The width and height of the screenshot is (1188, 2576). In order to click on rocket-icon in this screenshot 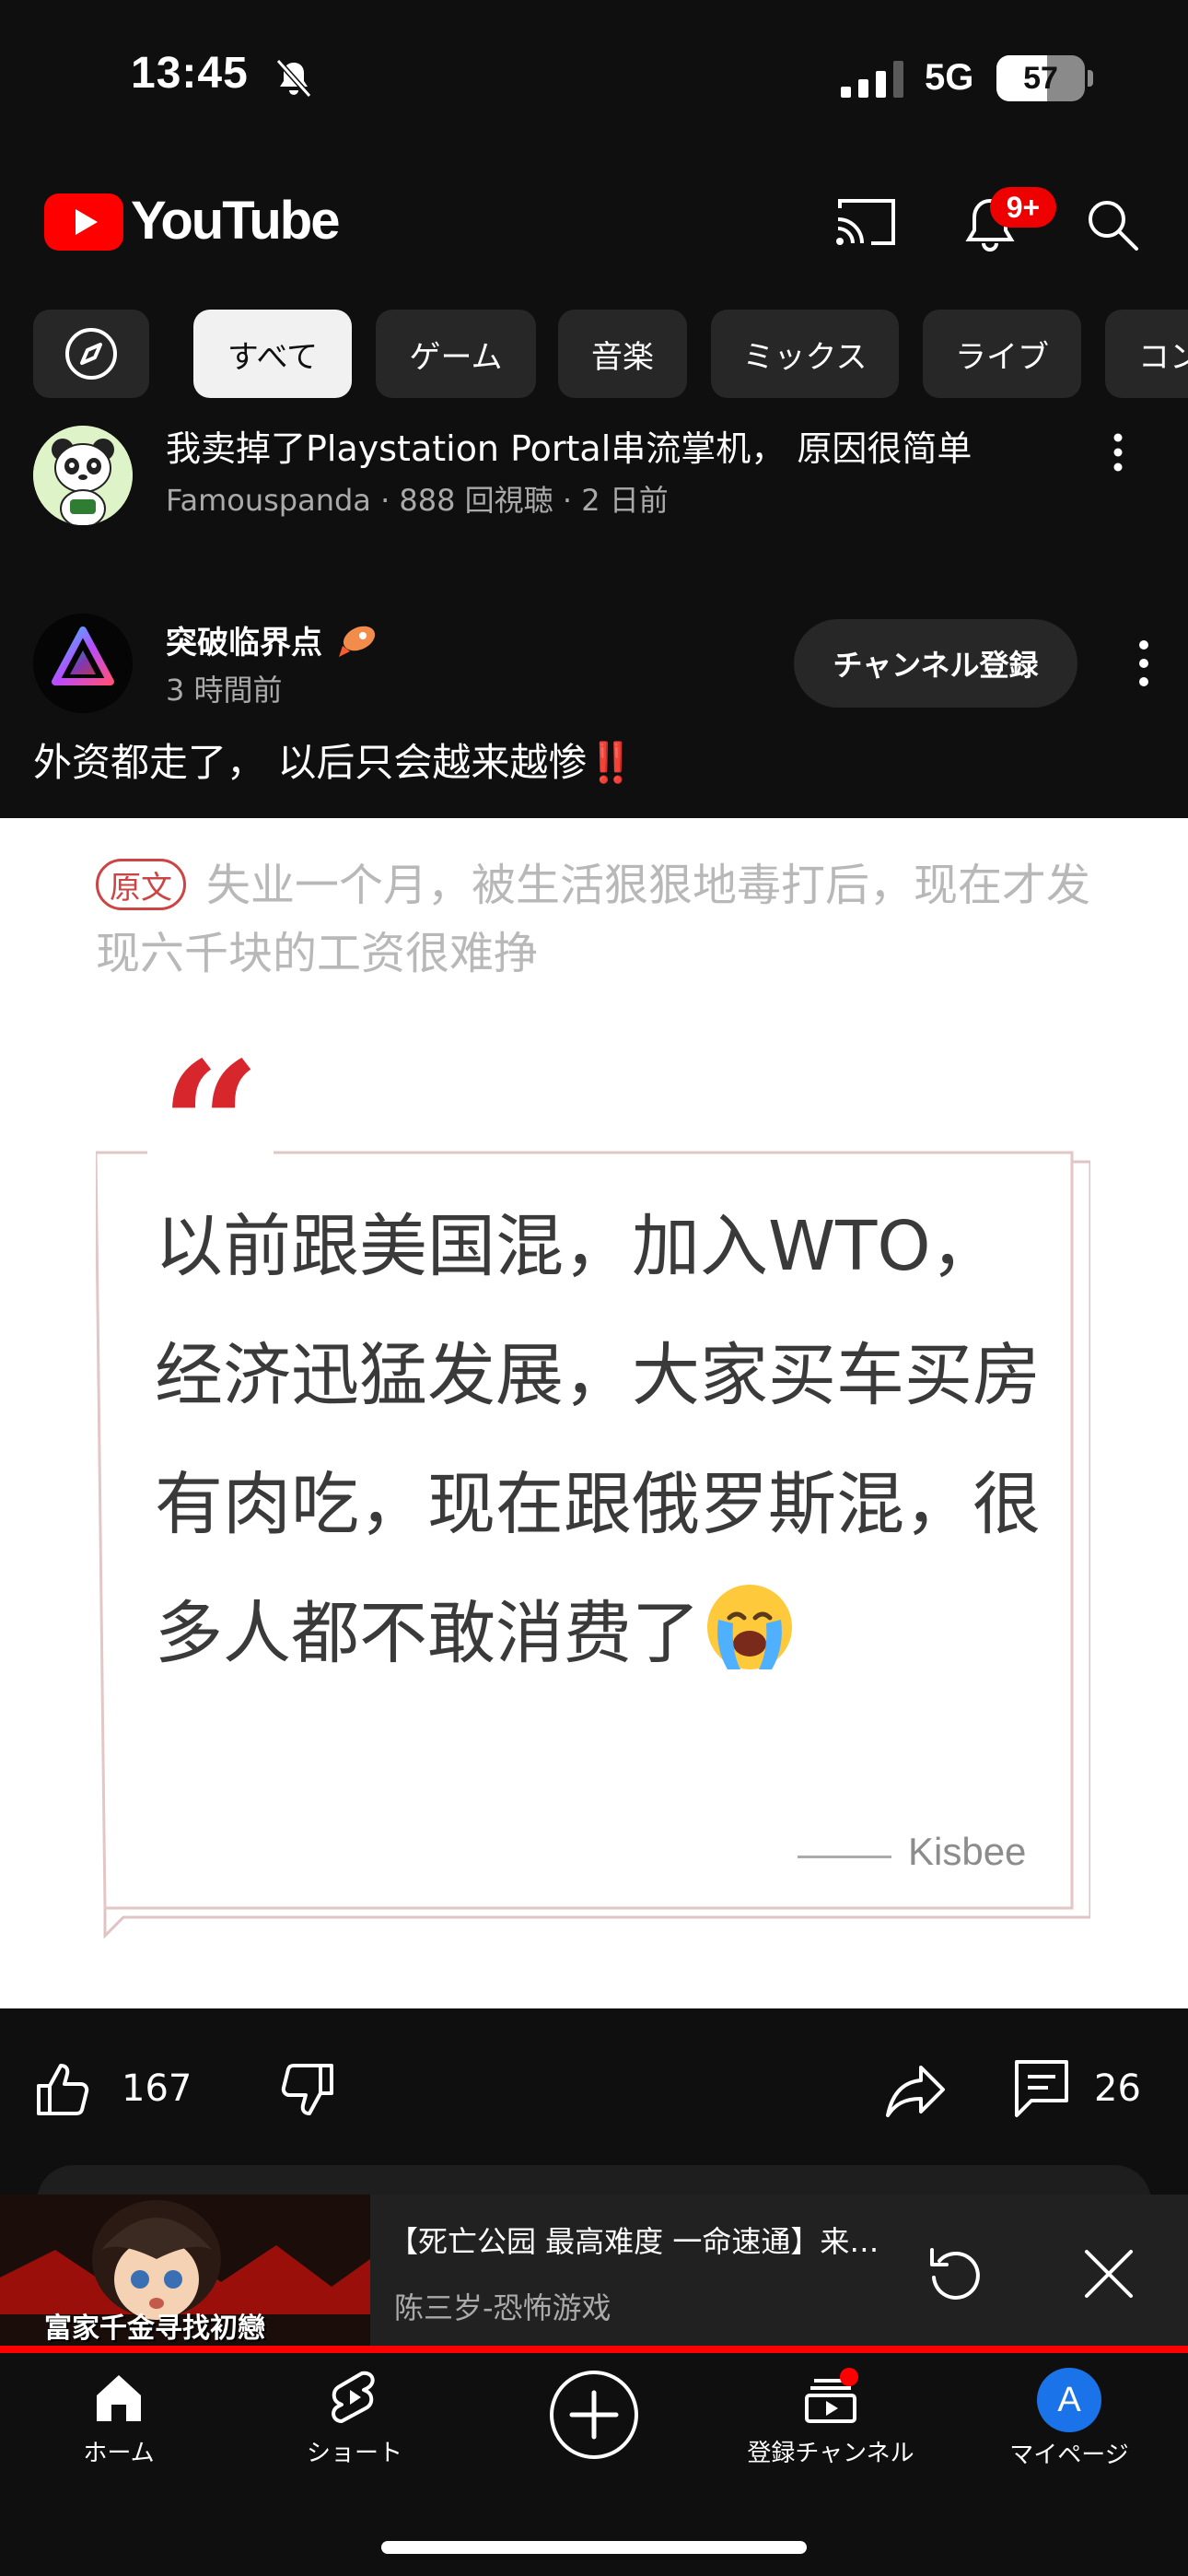, I will do `click(356, 641)`.